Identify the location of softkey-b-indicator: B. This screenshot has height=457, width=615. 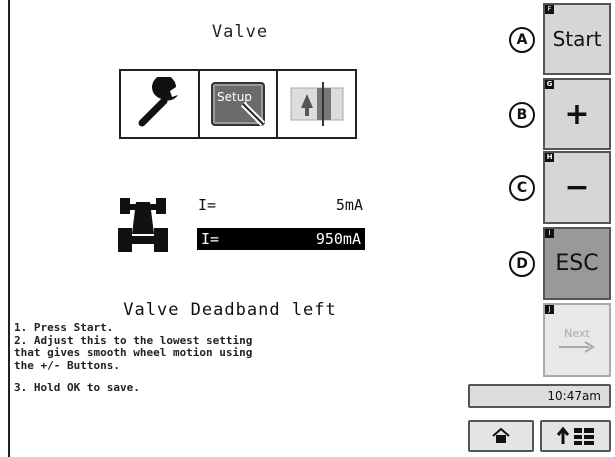
(522, 115).